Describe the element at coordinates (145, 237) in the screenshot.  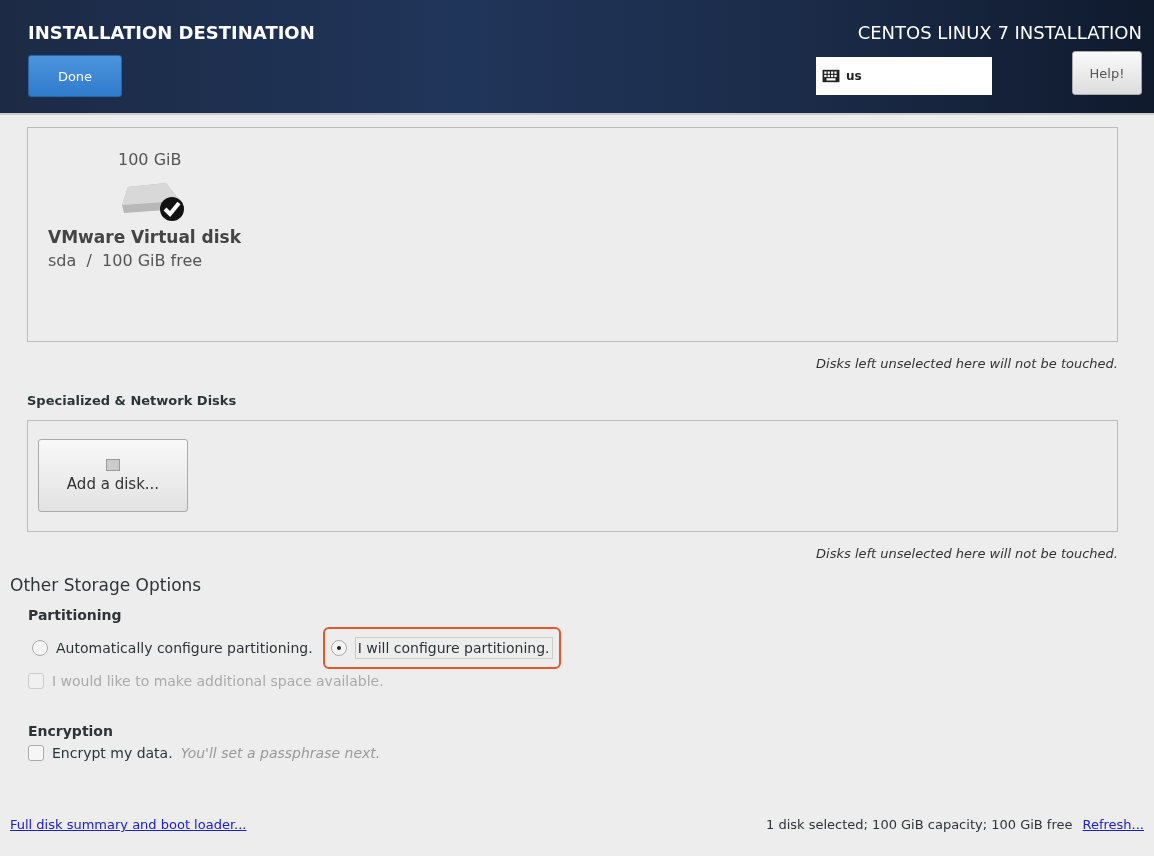
I see `disk-name: VMware Virtual disk` at that location.